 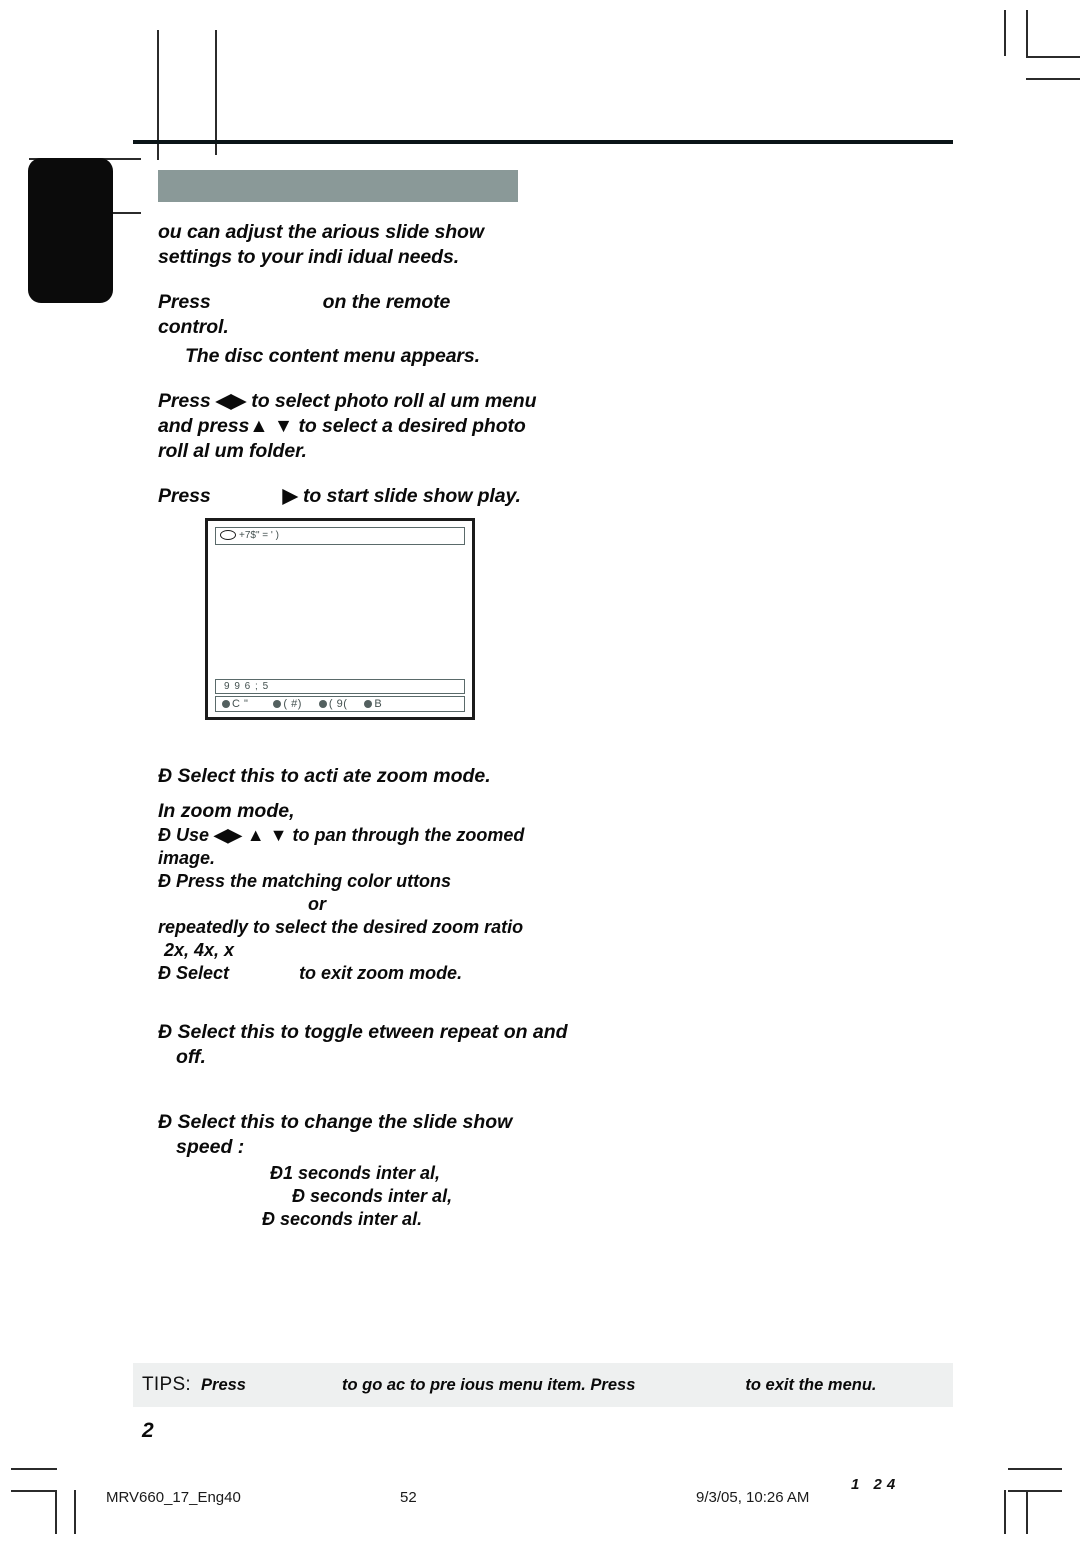 What do you see at coordinates (203, 973) in the screenshot?
I see `zoom-exit-select-label: Select` at bounding box center [203, 973].